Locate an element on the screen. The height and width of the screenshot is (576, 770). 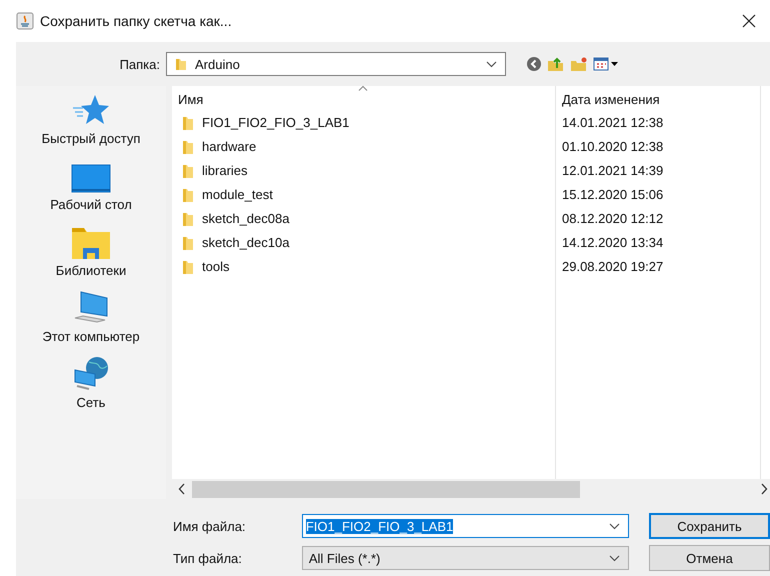
scroll-left-icon is located at coordinates (182, 489).